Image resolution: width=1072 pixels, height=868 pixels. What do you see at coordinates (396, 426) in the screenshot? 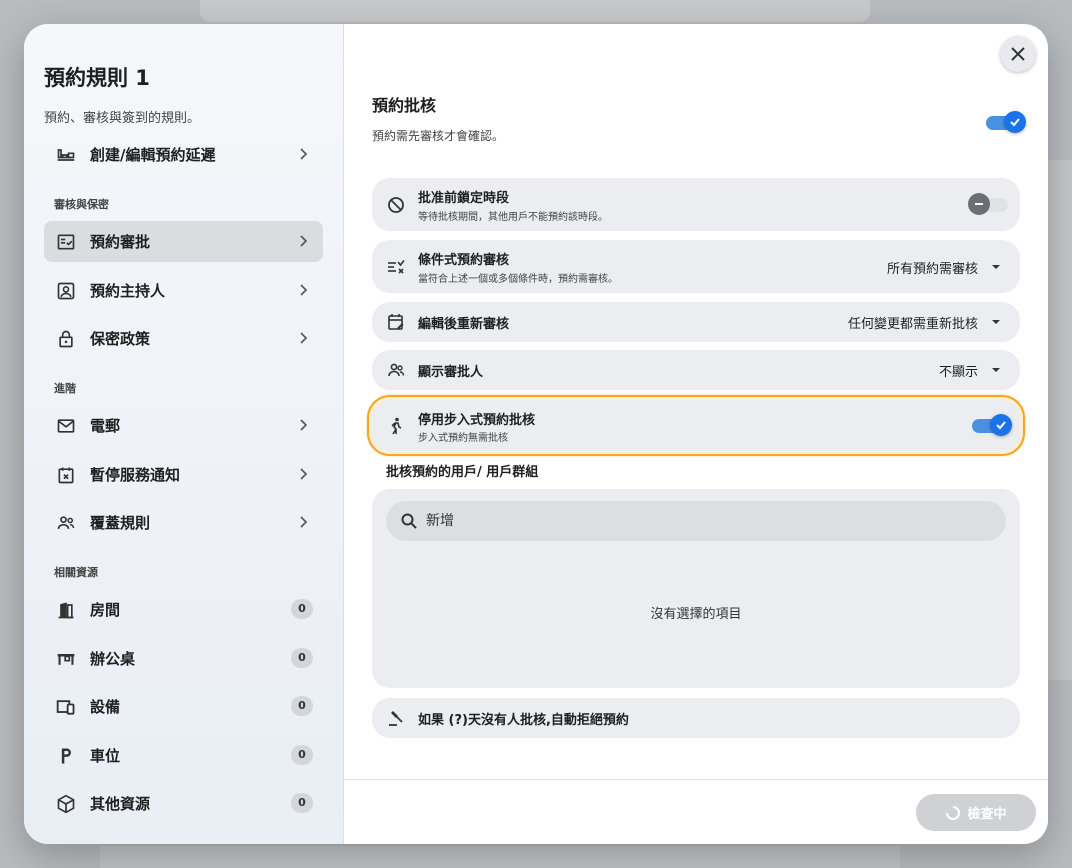
I see `walk-icon` at bounding box center [396, 426].